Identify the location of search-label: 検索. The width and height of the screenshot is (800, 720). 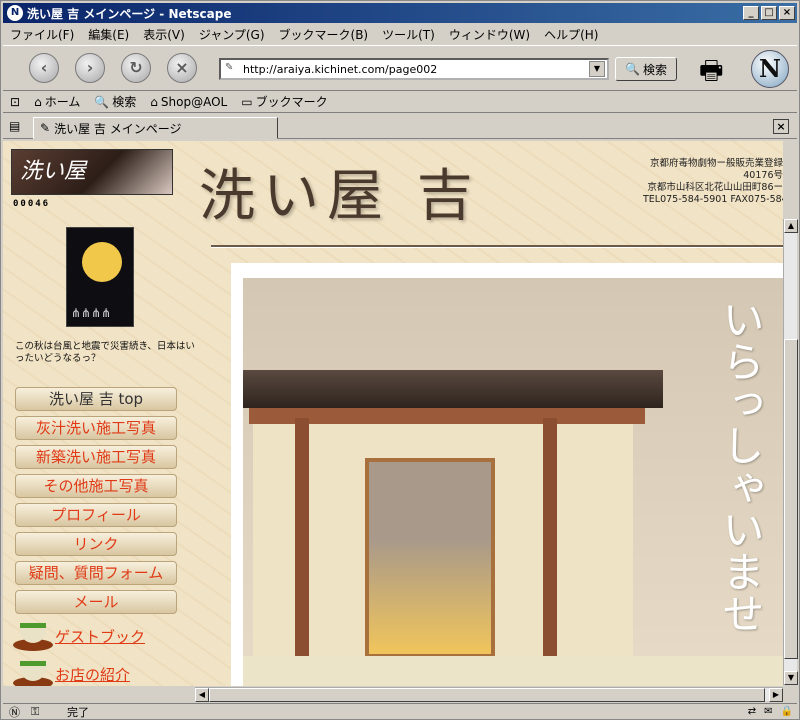
(124, 102).